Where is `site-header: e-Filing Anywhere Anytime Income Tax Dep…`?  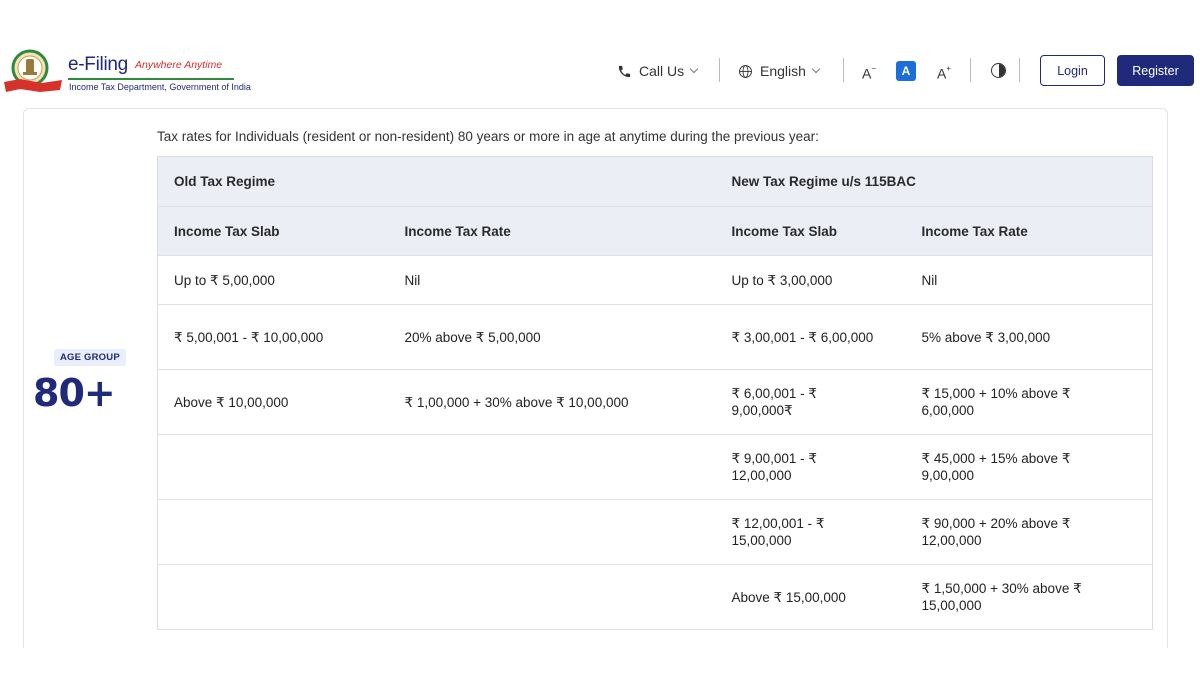 site-header: e-Filing Anywhere Anytime Income Tax Dep… is located at coordinates (600, 69).